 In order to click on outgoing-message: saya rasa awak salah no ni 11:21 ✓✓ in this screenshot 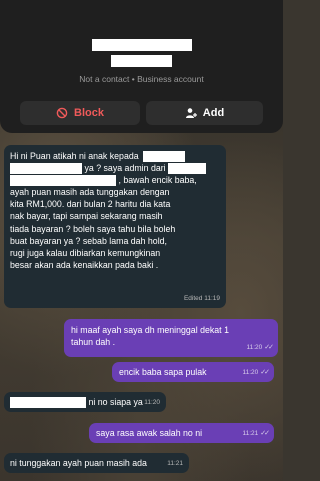, I will do `click(181, 433)`.